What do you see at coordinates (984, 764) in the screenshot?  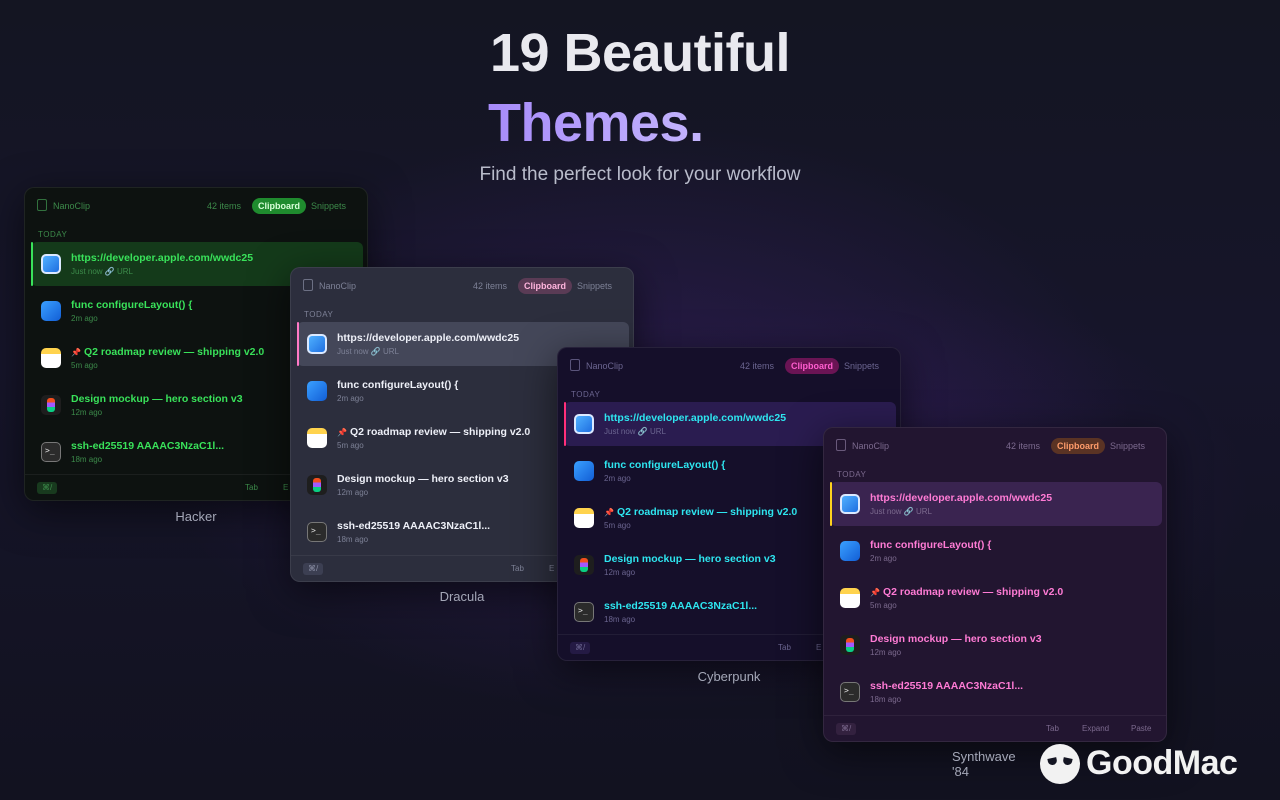 I see `theme-label-synthwave: Synthwave '84` at bounding box center [984, 764].